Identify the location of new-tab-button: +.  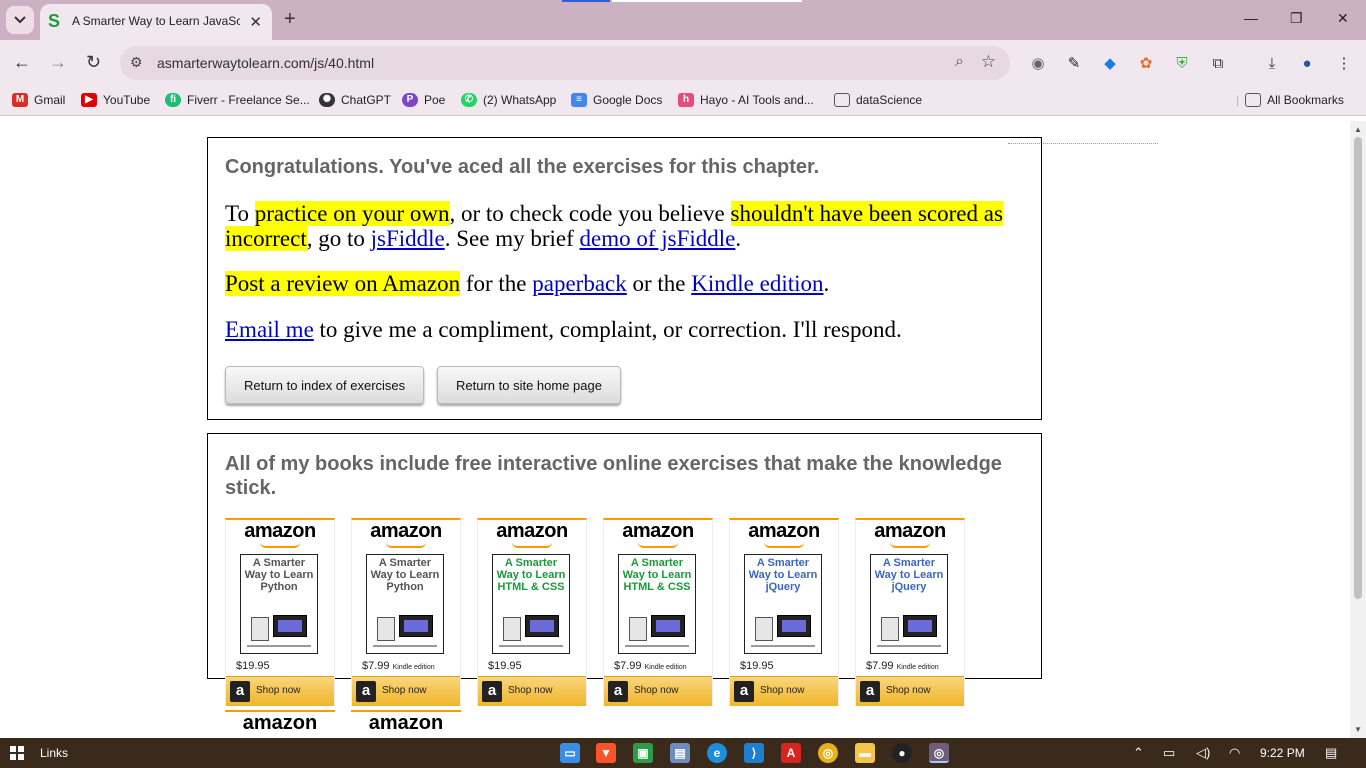
(290, 19).